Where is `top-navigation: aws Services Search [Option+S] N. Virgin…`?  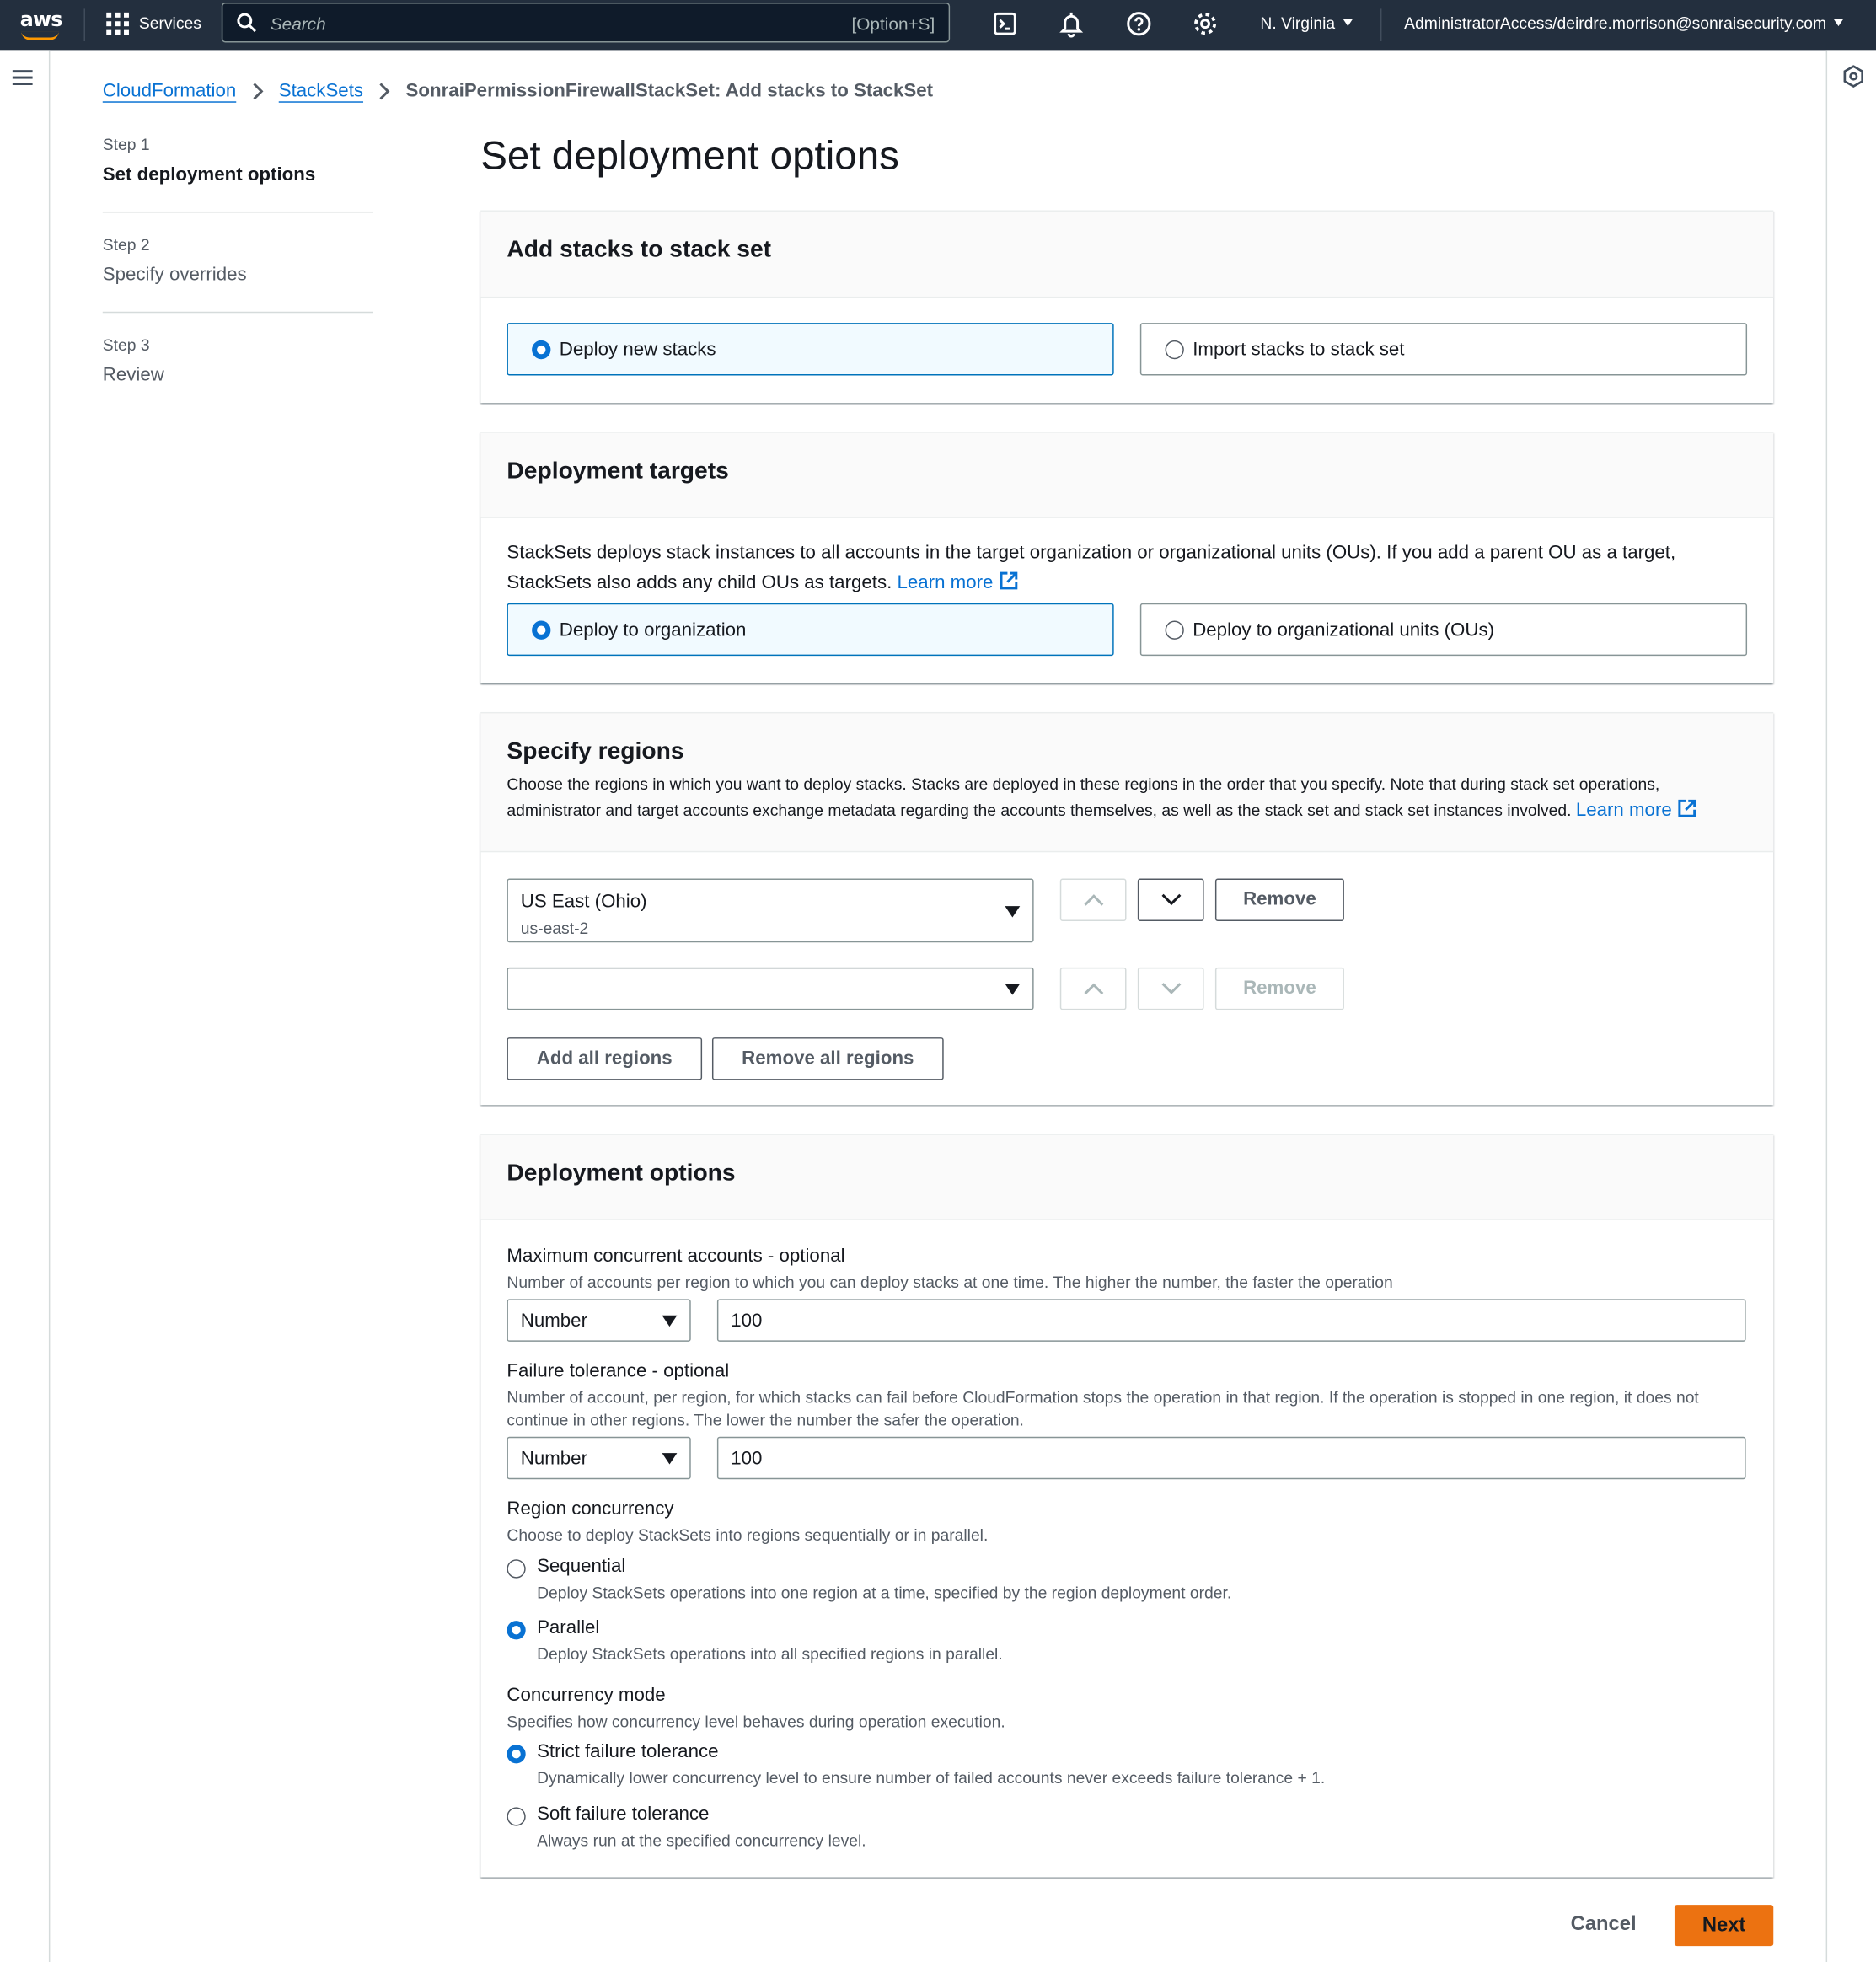 top-navigation: aws Services Search [Option+S] N. Virgin… is located at coordinates (938, 25).